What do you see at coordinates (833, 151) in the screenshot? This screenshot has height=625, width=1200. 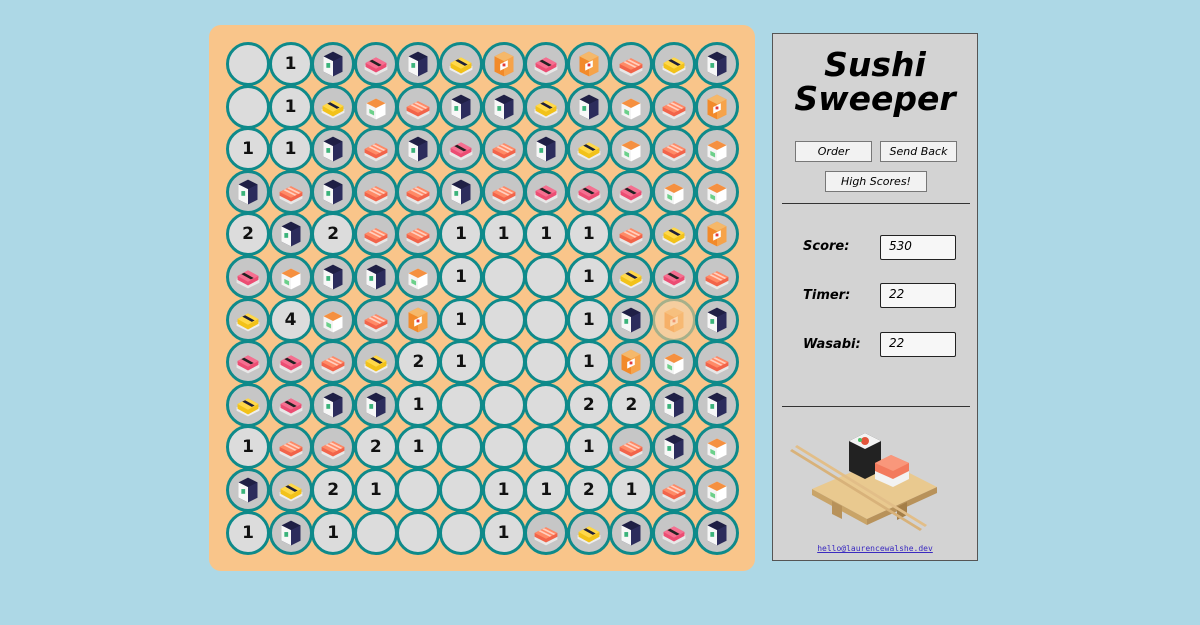 I see `order-button: Order` at bounding box center [833, 151].